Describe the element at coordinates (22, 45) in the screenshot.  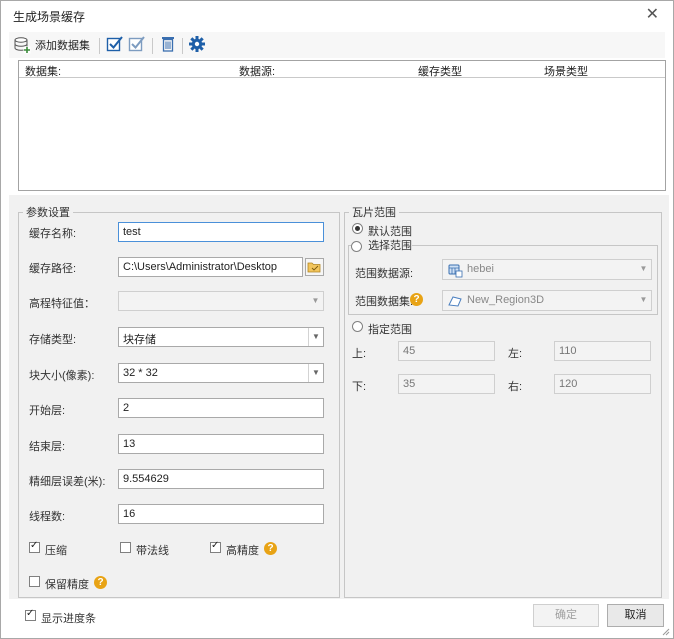
I see `database-add-icon` at that location.